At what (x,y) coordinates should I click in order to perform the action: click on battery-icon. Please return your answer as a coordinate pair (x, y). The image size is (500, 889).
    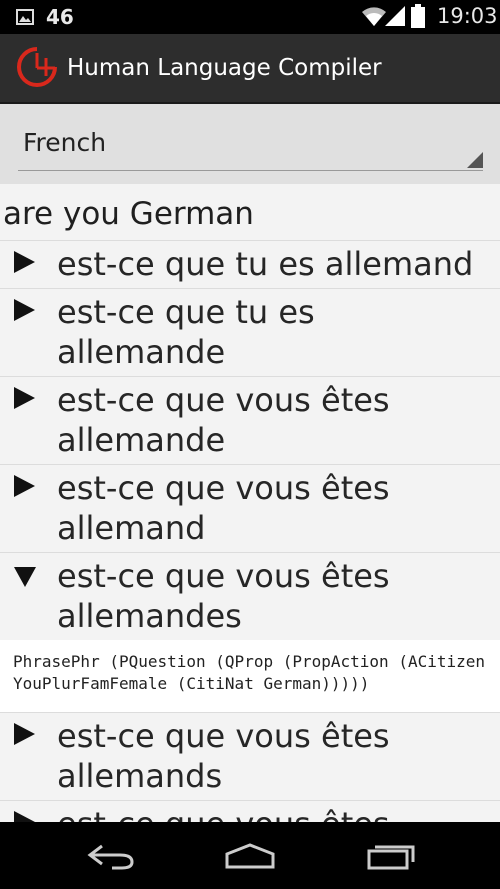
    Looking at the image, I should click on (418, 16).